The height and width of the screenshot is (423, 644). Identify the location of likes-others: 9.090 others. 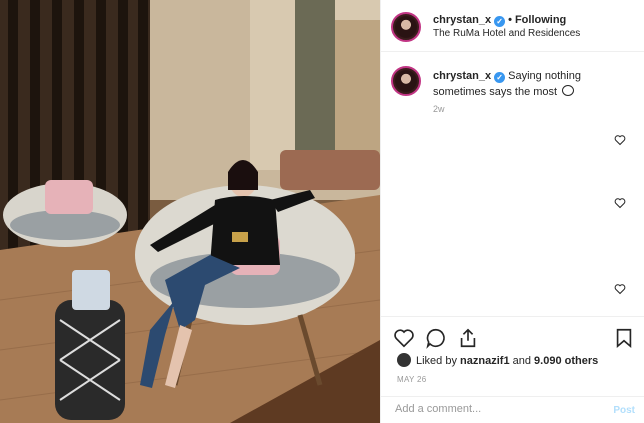
(566, 361).